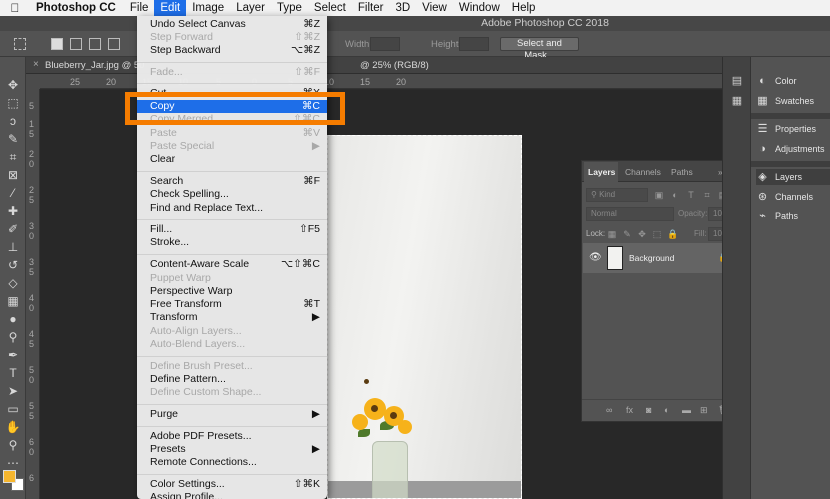 The height and width of the screenshot is (499, 830). I want to click on properties-panel-icon: ▦, so click(737, 101).